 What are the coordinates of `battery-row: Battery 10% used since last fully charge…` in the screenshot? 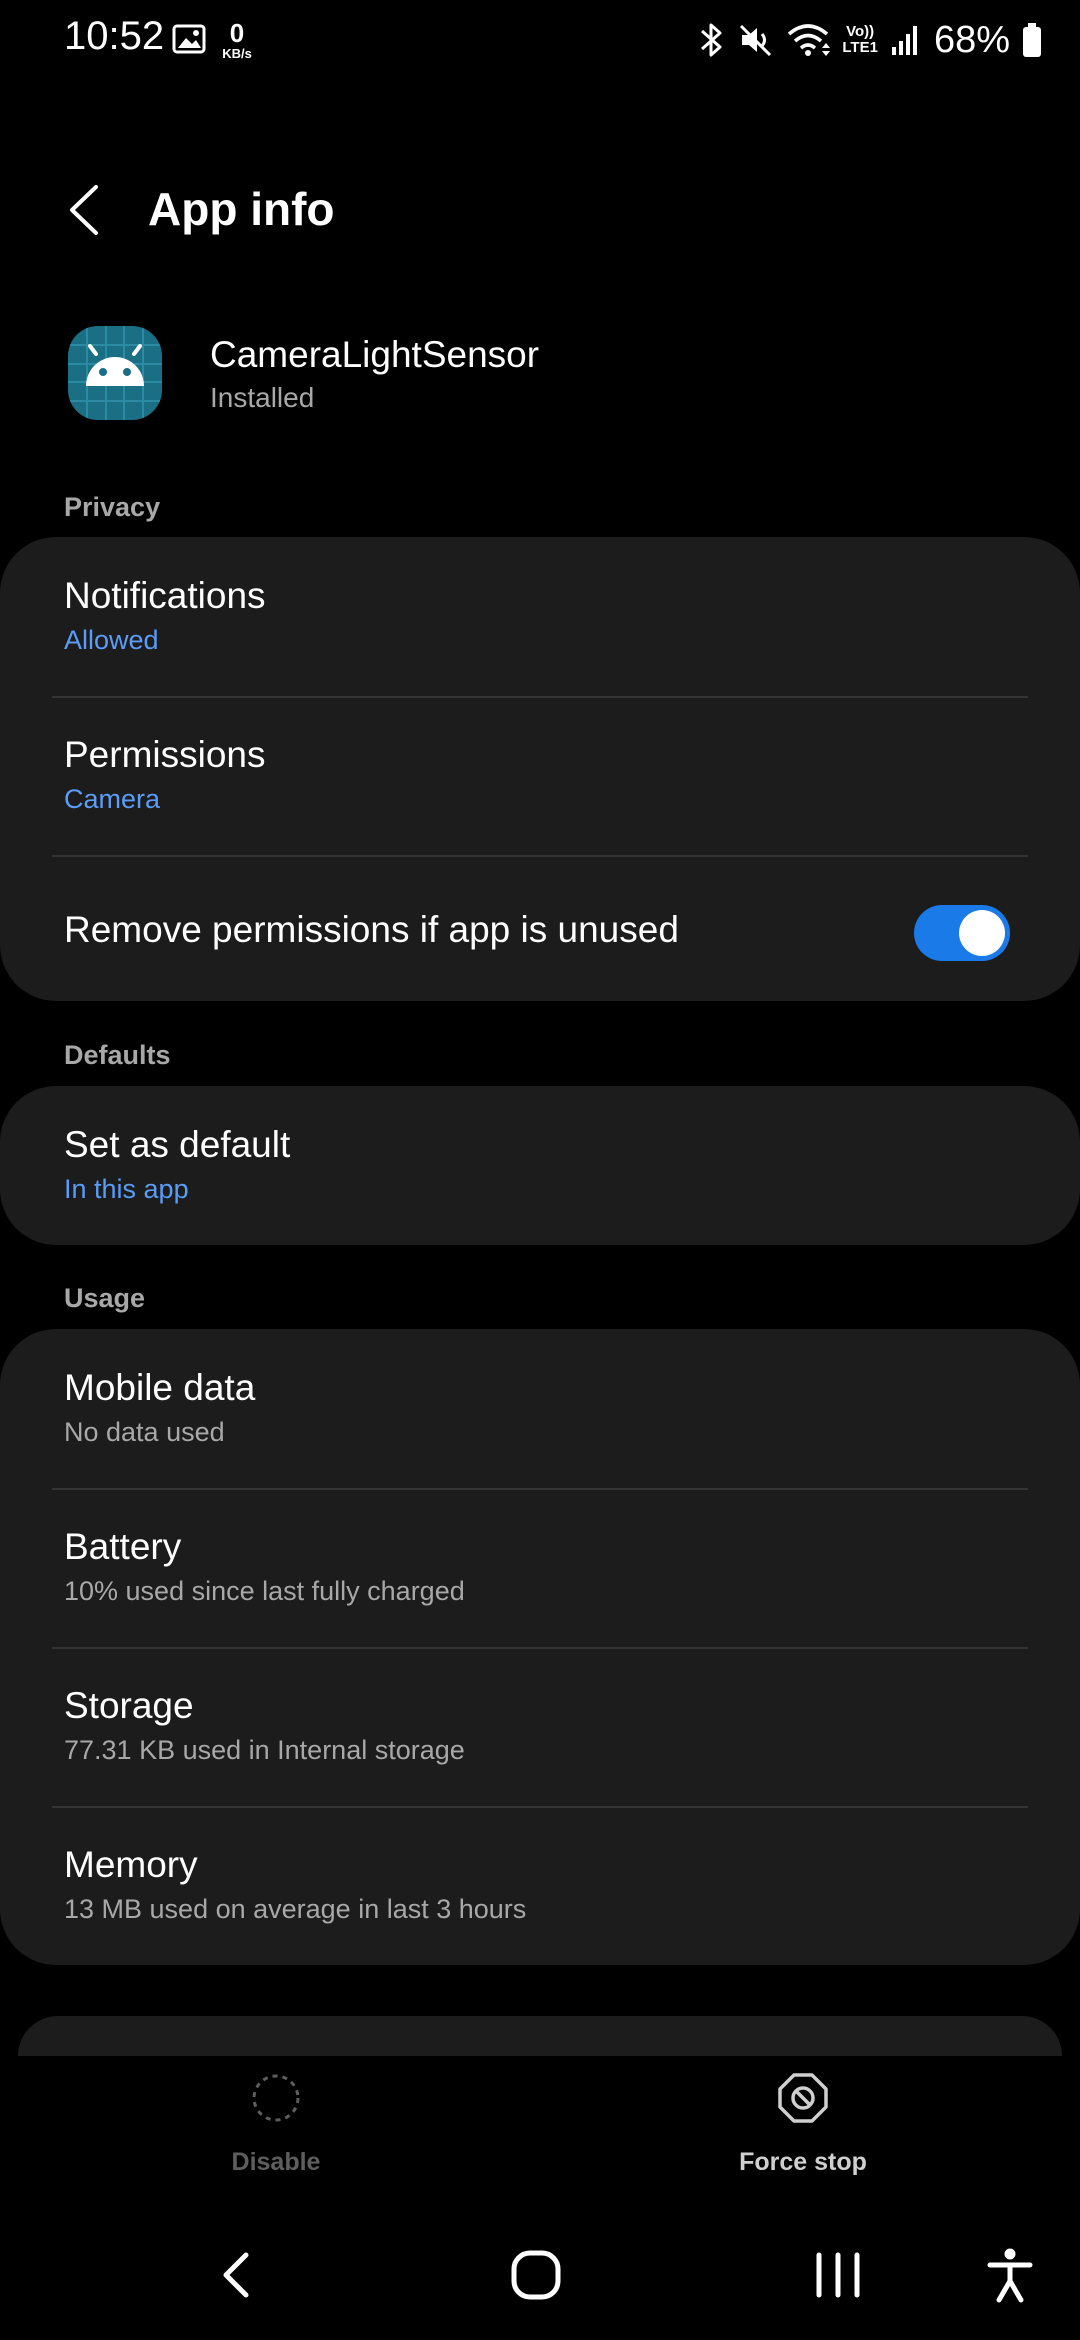 It's located at (540, 1567).